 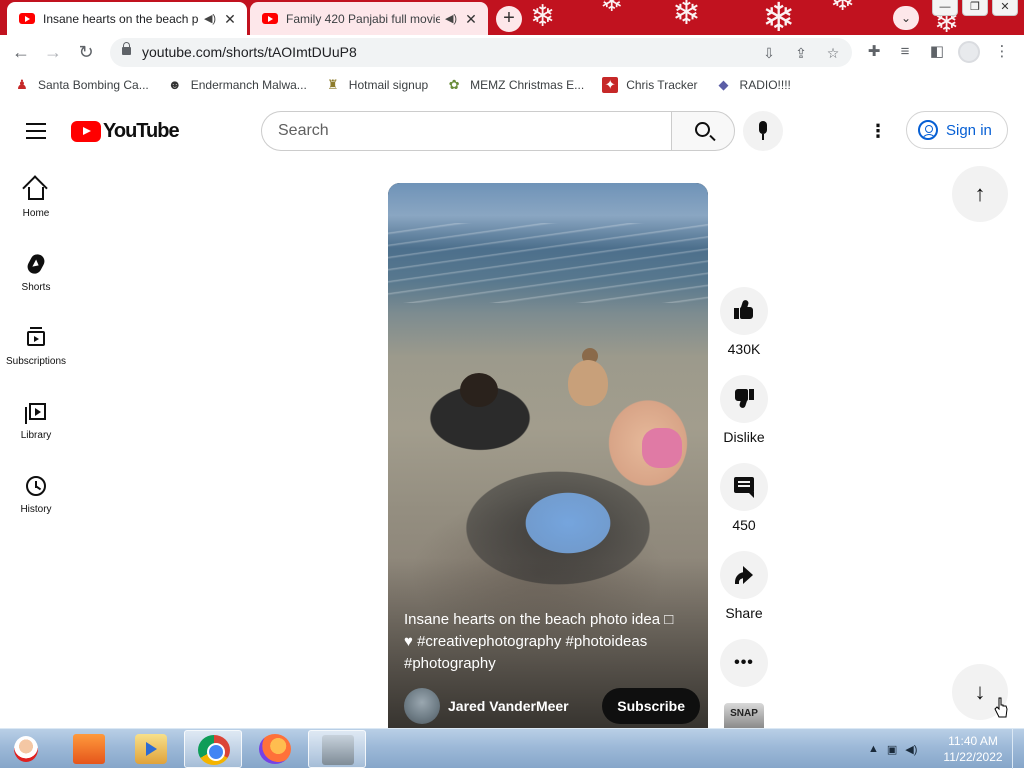 I want to click on profile-avatar-icon, so click(x=969, y=52).